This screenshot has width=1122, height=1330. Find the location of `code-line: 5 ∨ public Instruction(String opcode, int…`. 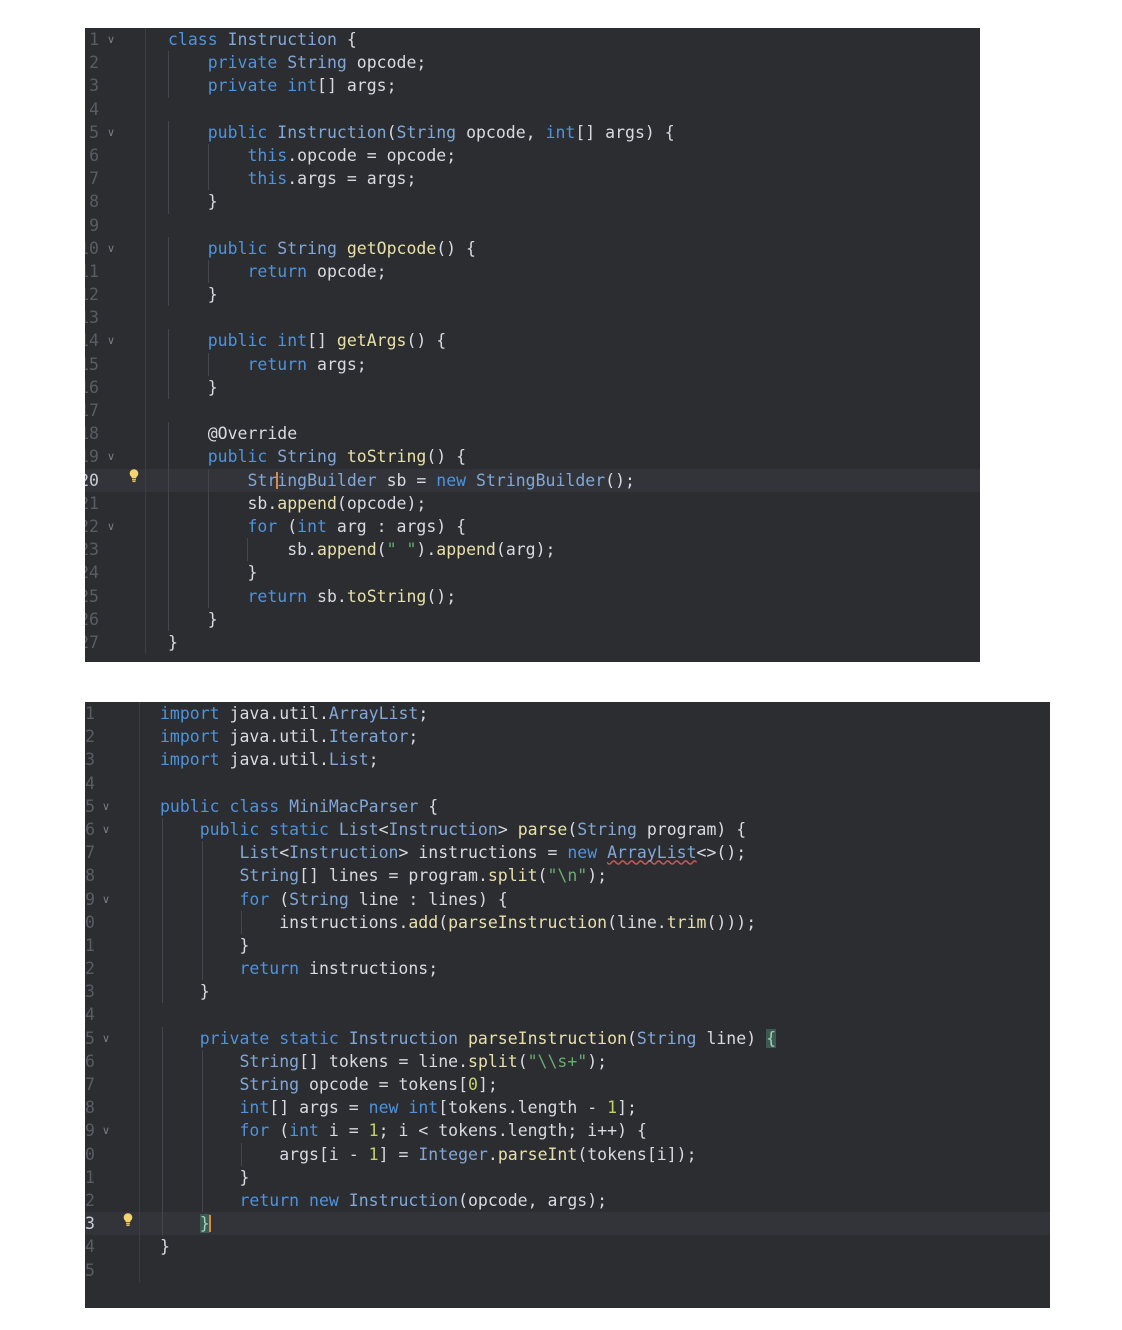

code-line: 5 ∨ public Instruction(String opcode, int… is located at coordinates (532, 132).